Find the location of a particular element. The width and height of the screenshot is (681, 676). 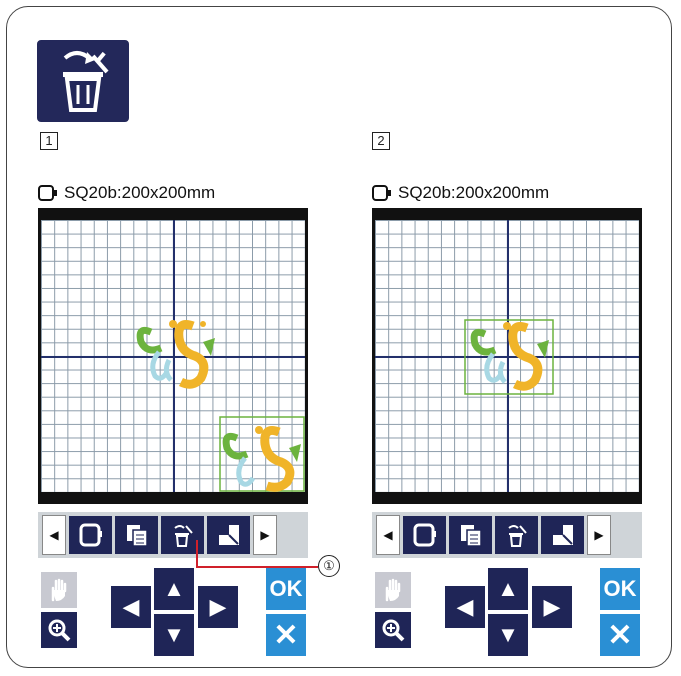

callout-line-horizontal is located at coordinates (257, 567).